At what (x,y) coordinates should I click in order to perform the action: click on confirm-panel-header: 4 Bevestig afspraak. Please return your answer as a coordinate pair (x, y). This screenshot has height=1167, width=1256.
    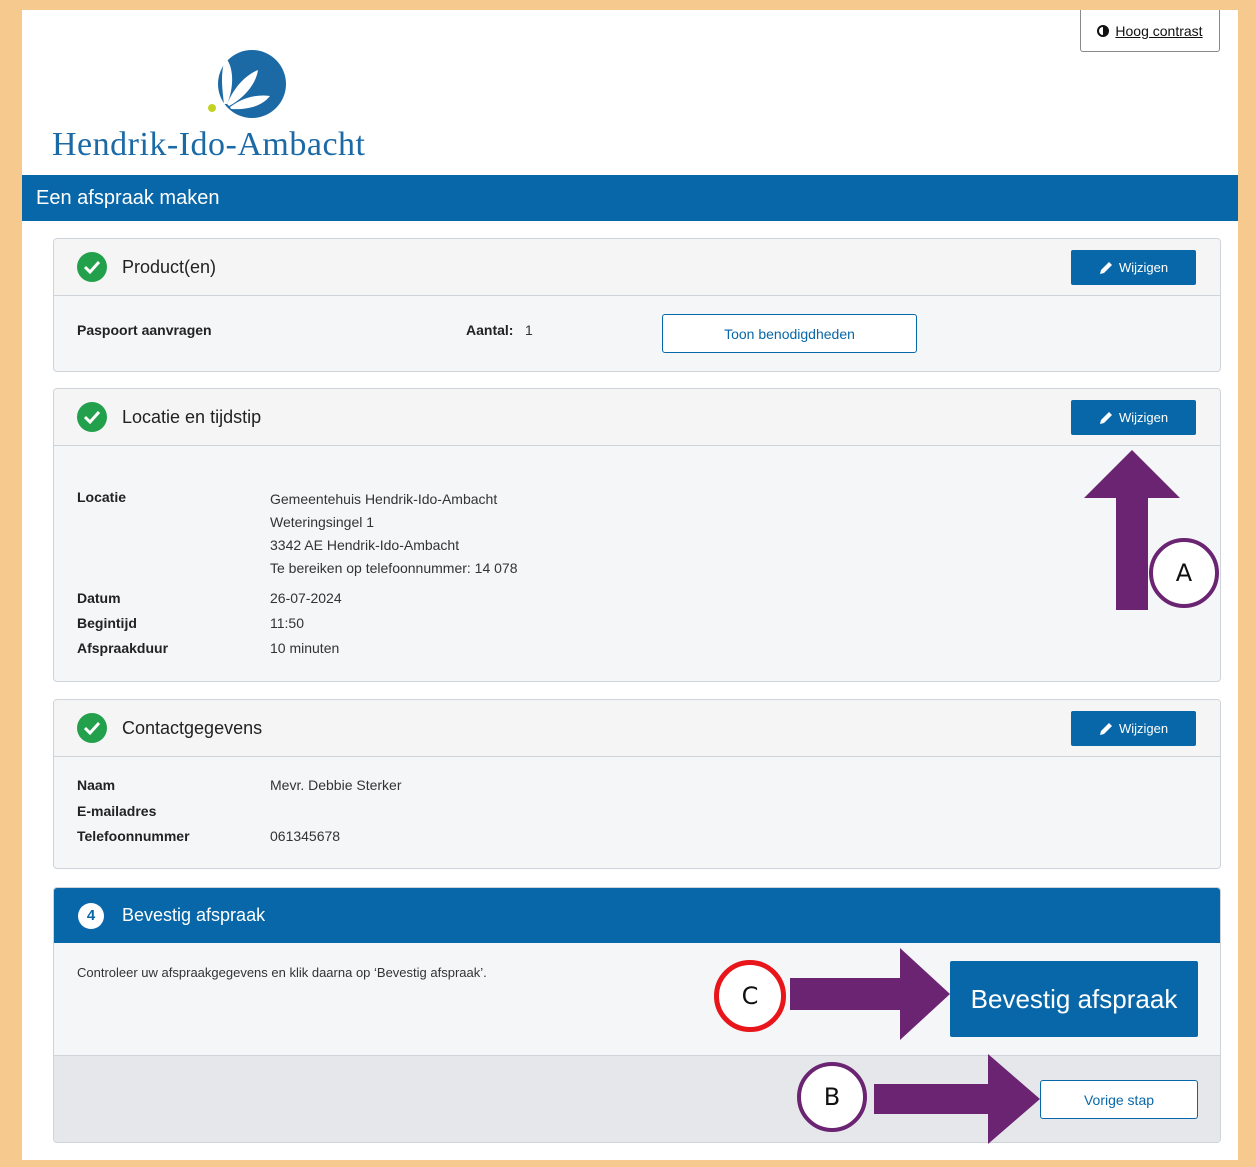
    Looking at the image, I should click on (637, 915).